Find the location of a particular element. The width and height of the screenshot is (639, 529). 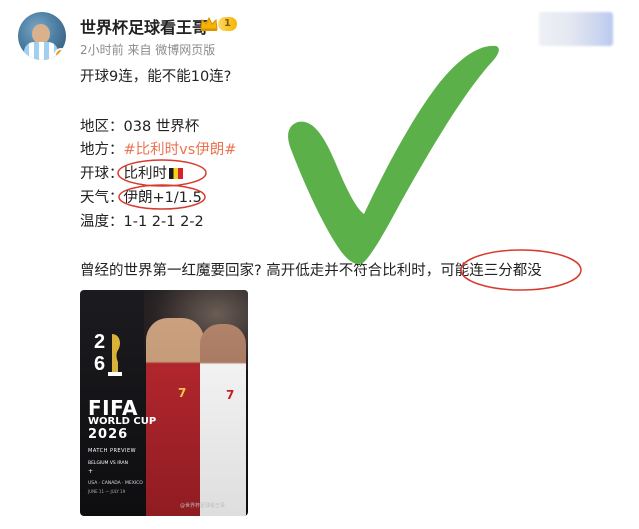

poster-match-preview: MATCH PREVIEW is located at coordinates (112, 451).